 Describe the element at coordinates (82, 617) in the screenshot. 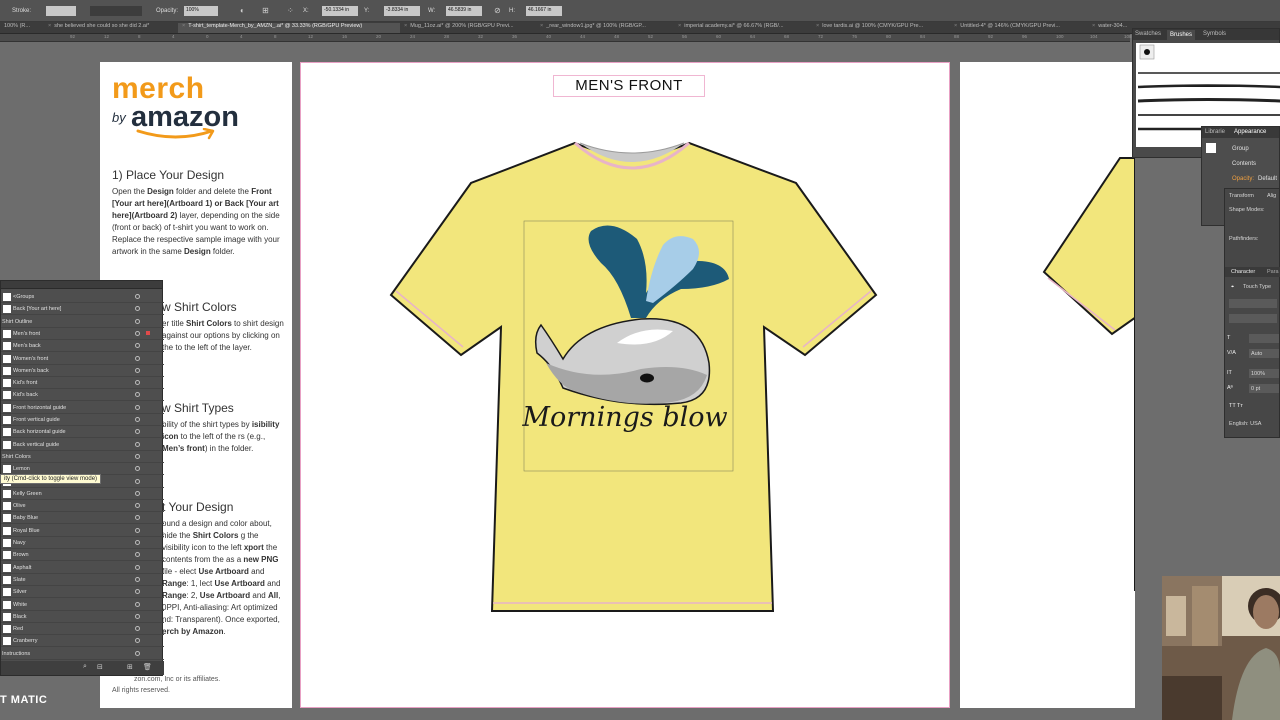

I see `layer-row: Black` at that location.